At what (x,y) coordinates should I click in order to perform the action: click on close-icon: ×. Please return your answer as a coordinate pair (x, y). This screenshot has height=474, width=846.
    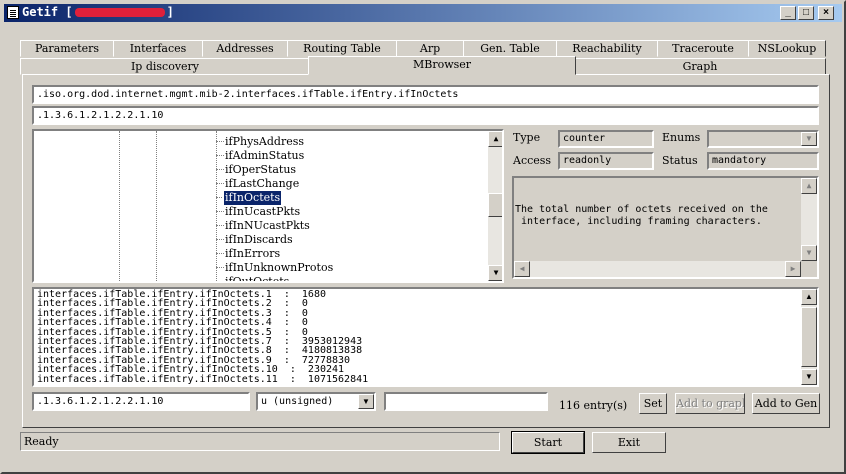
    Looking at the image, I should click on (826, 13).